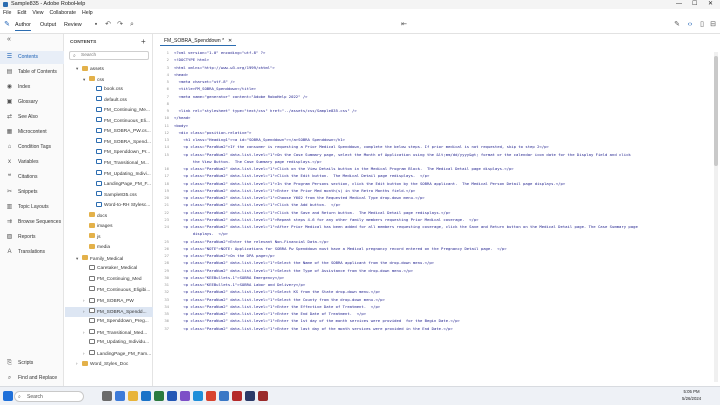  What do you see at coordinates (32, 57) in the screenshot?
I see `sidebar-item-contents: ☰ Contents` at bounding box center [32, 57].